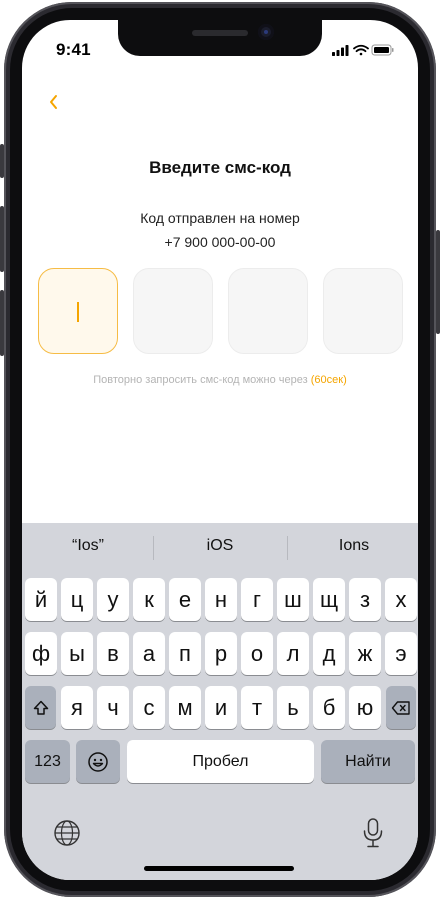 The width and height of the screenshot is (440, 899). I want to click on phone-number: +7 900 000-00-00, so click(220, 242).